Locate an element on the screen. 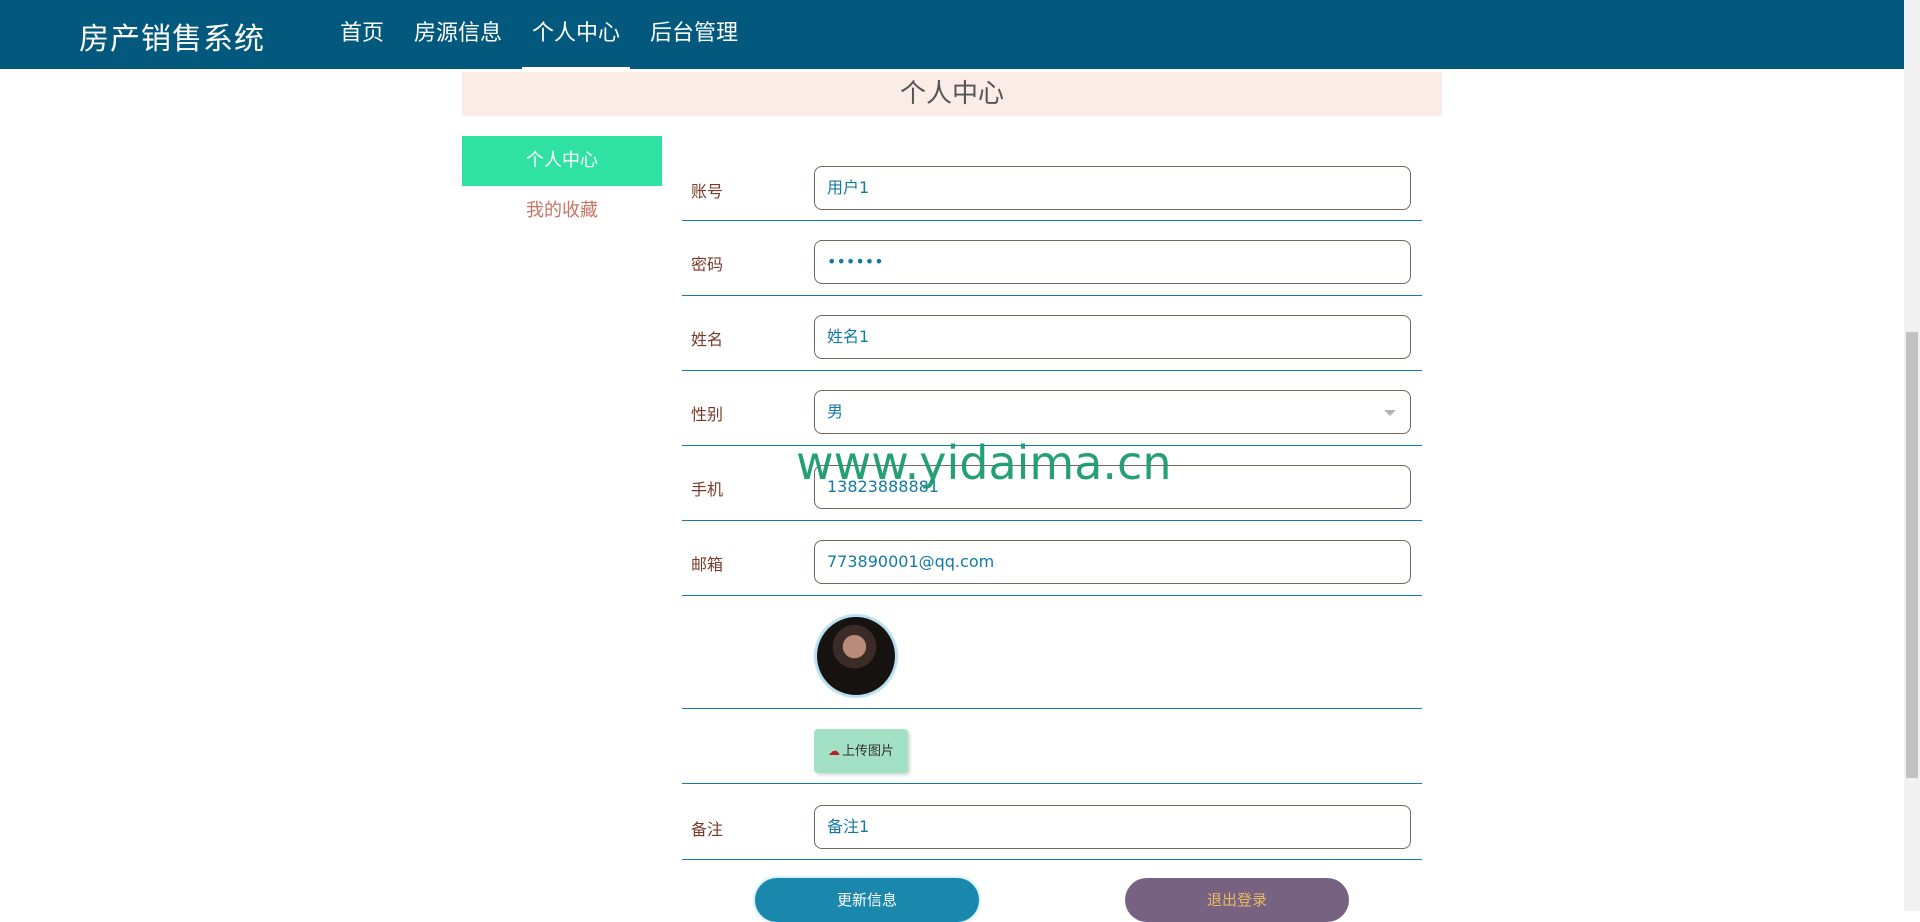 This screenshot has width=1920, height=922. email-input: 773890001@qq.com is located at coordinates (1112, 562).